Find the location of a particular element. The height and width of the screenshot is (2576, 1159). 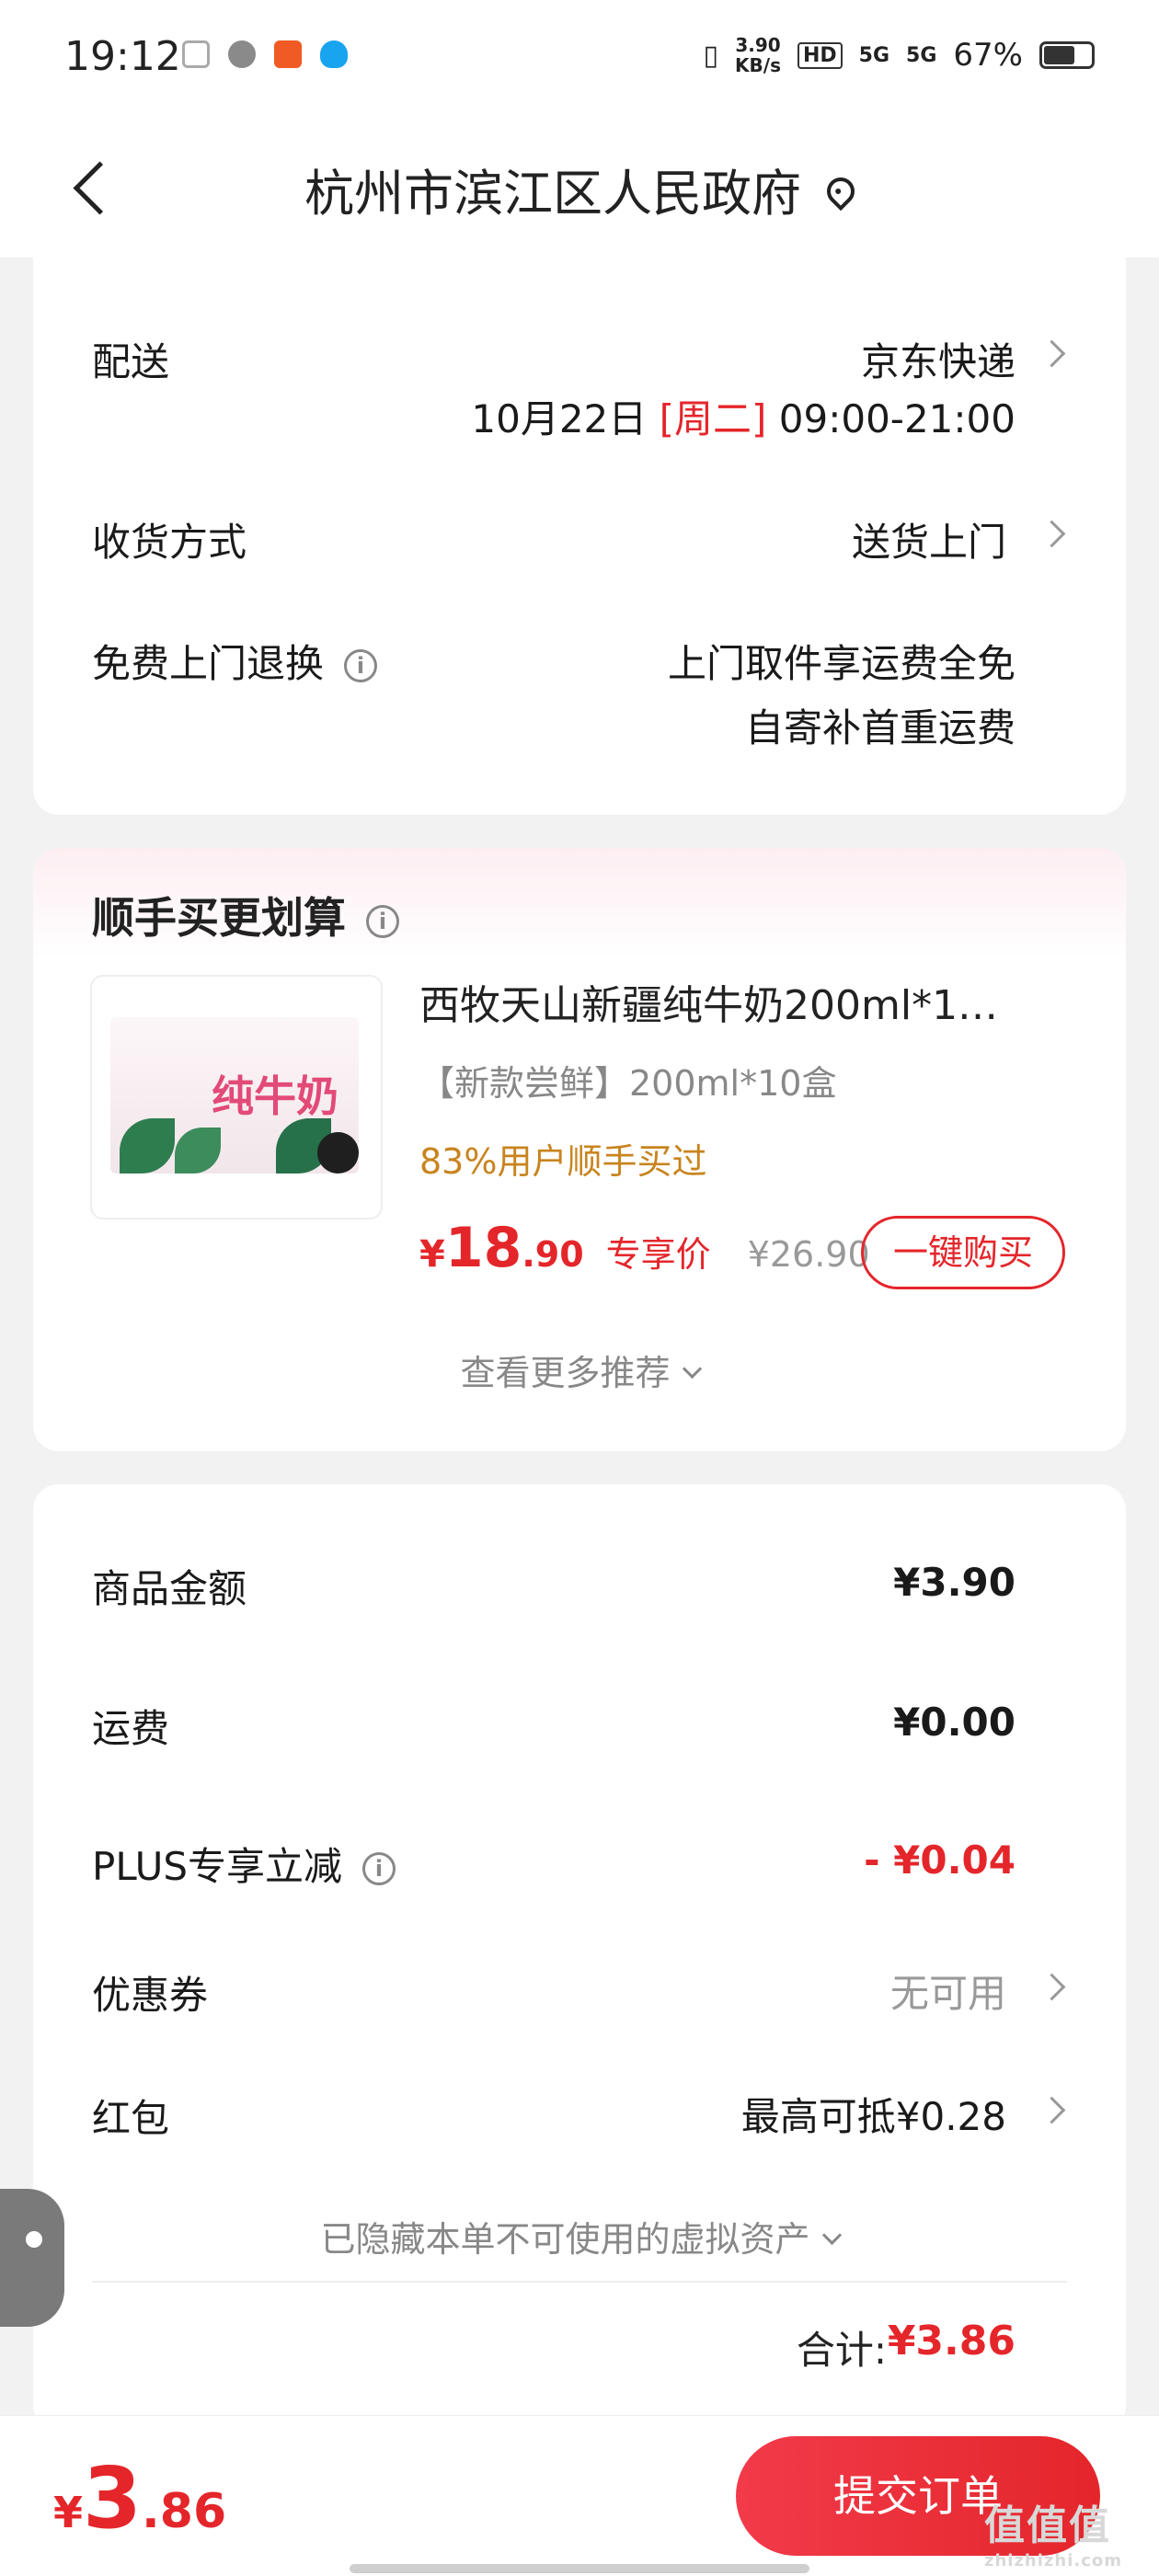

recommend-title: 顺手买更划算 i is located at coordinates (245, 915).